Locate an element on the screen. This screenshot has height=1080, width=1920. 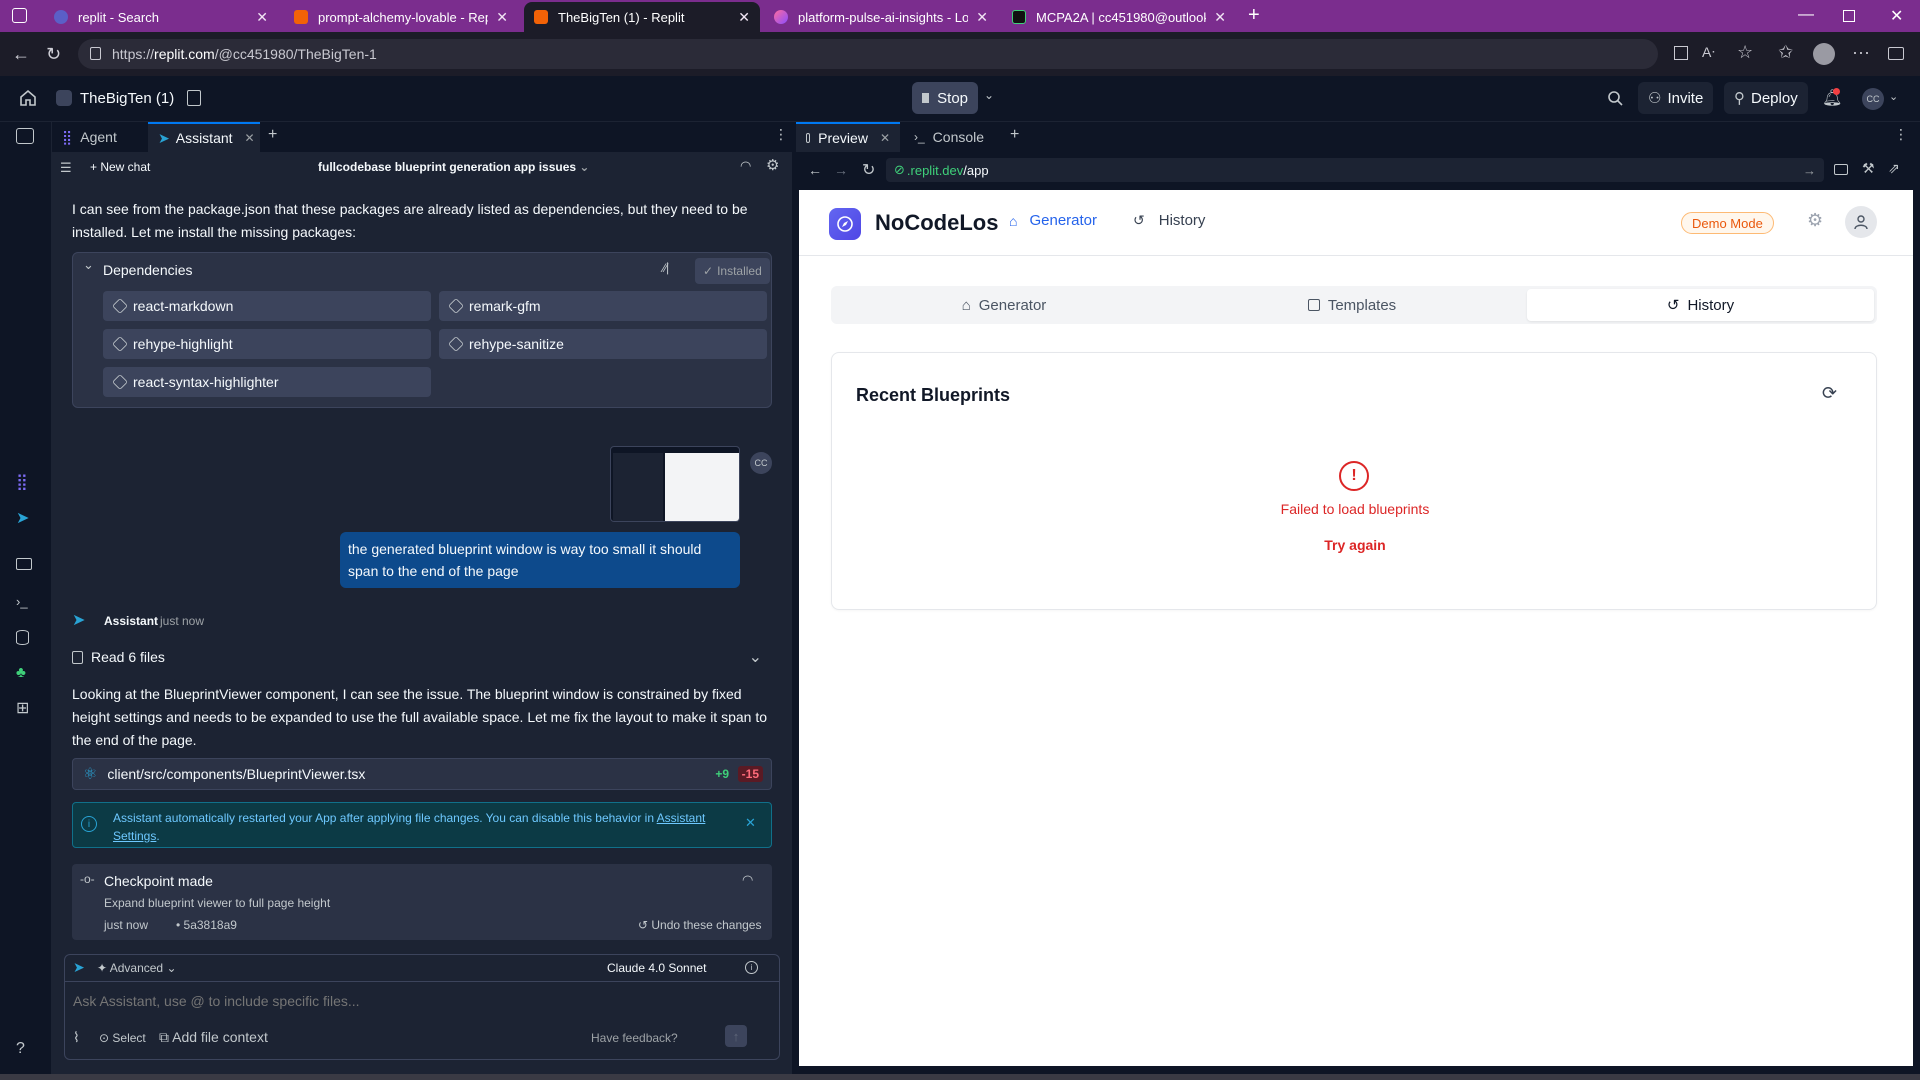
home-icon is located at coordinates (28, 98).